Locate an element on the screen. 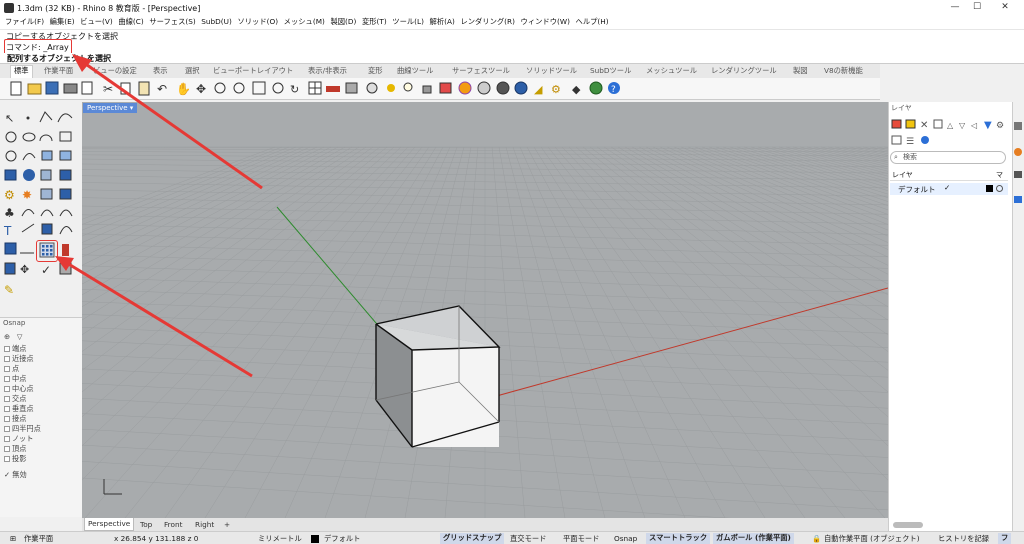  menu-render: レンダリング(R) is located at coordinates (489, 21).